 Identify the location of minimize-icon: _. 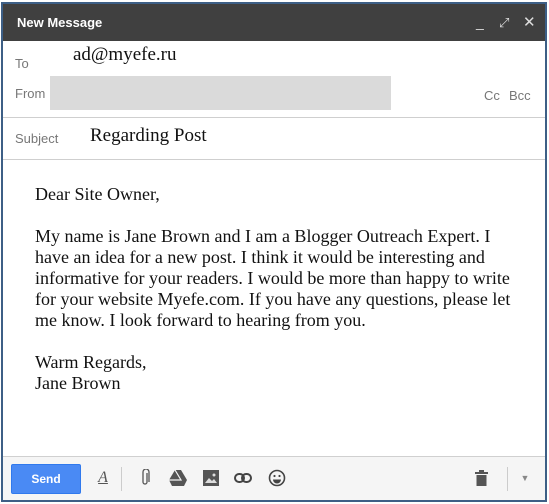
(480, 22).